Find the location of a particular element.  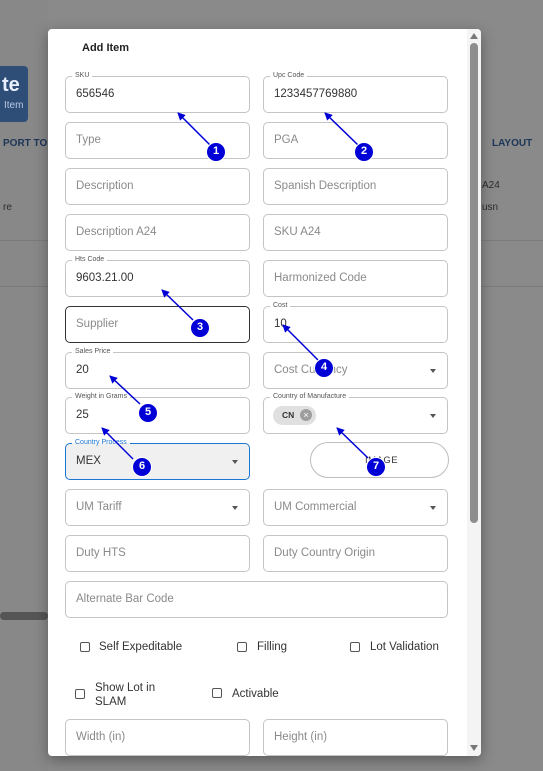

annotation-badge: 3 is located at coordinates (200, 328).